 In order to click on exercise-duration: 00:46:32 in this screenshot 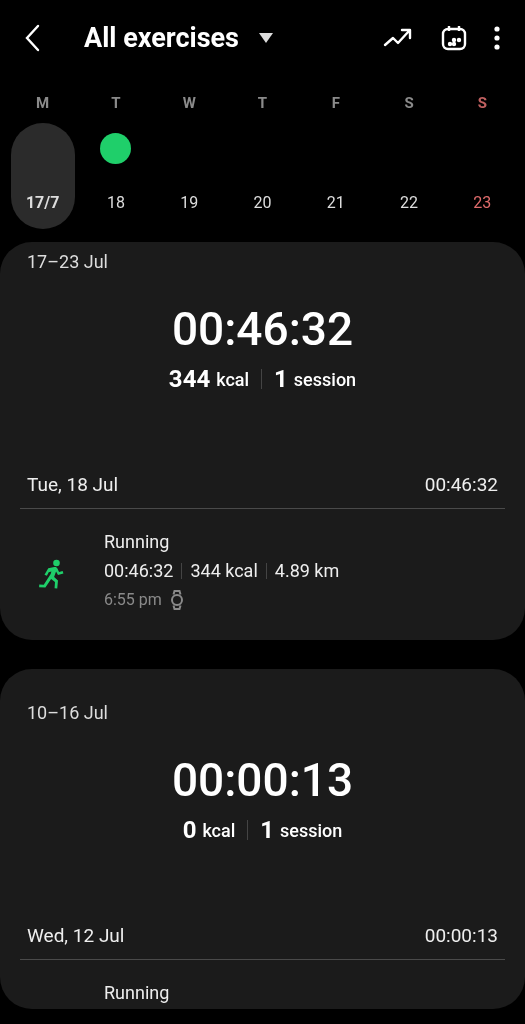, I will do `click(139, 570)`.